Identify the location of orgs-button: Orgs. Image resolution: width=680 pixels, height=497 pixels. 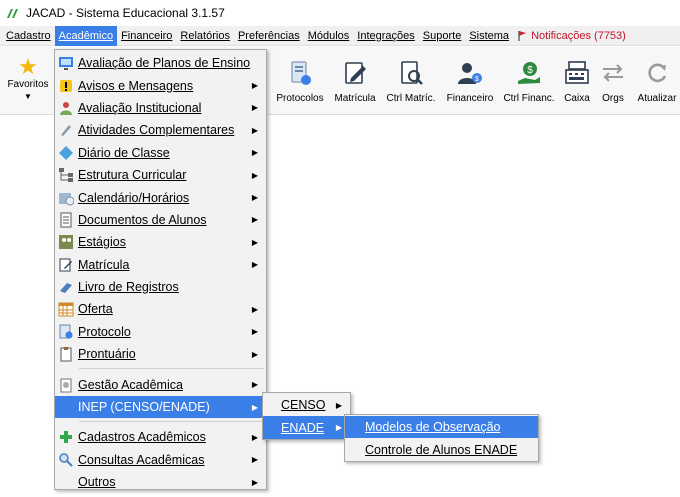
(613, 82).